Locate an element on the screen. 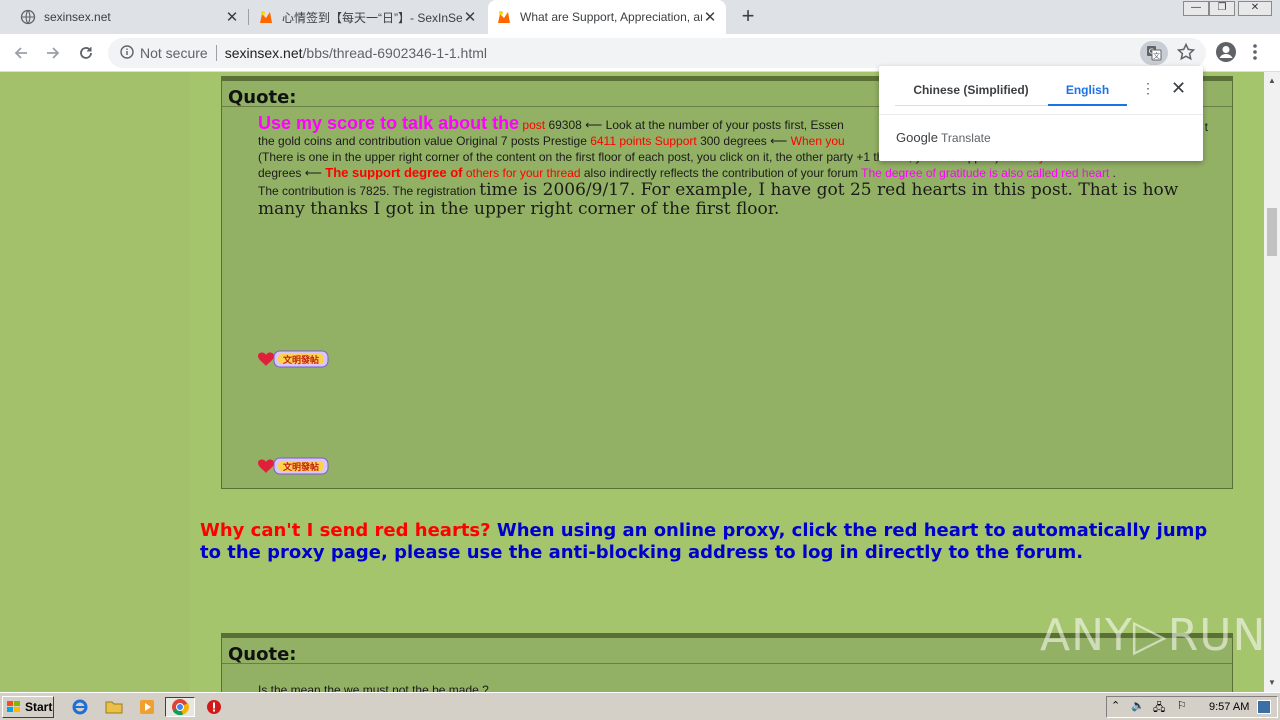 The height and width of the screenshot is (720, 1280). start-button: Start is located at coordinates (28, 707).